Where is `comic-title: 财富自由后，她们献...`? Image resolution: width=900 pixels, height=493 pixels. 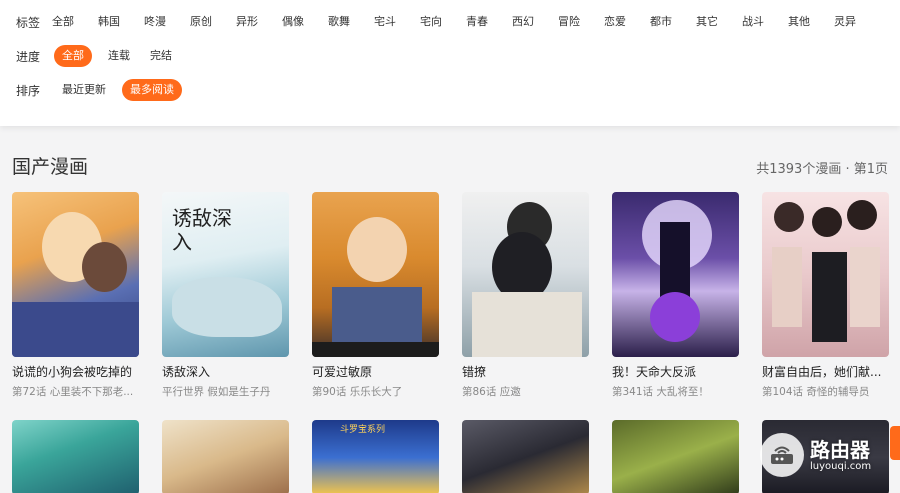
comic-title: 财富自由后，她们献... is located at coordinates (828, 371).